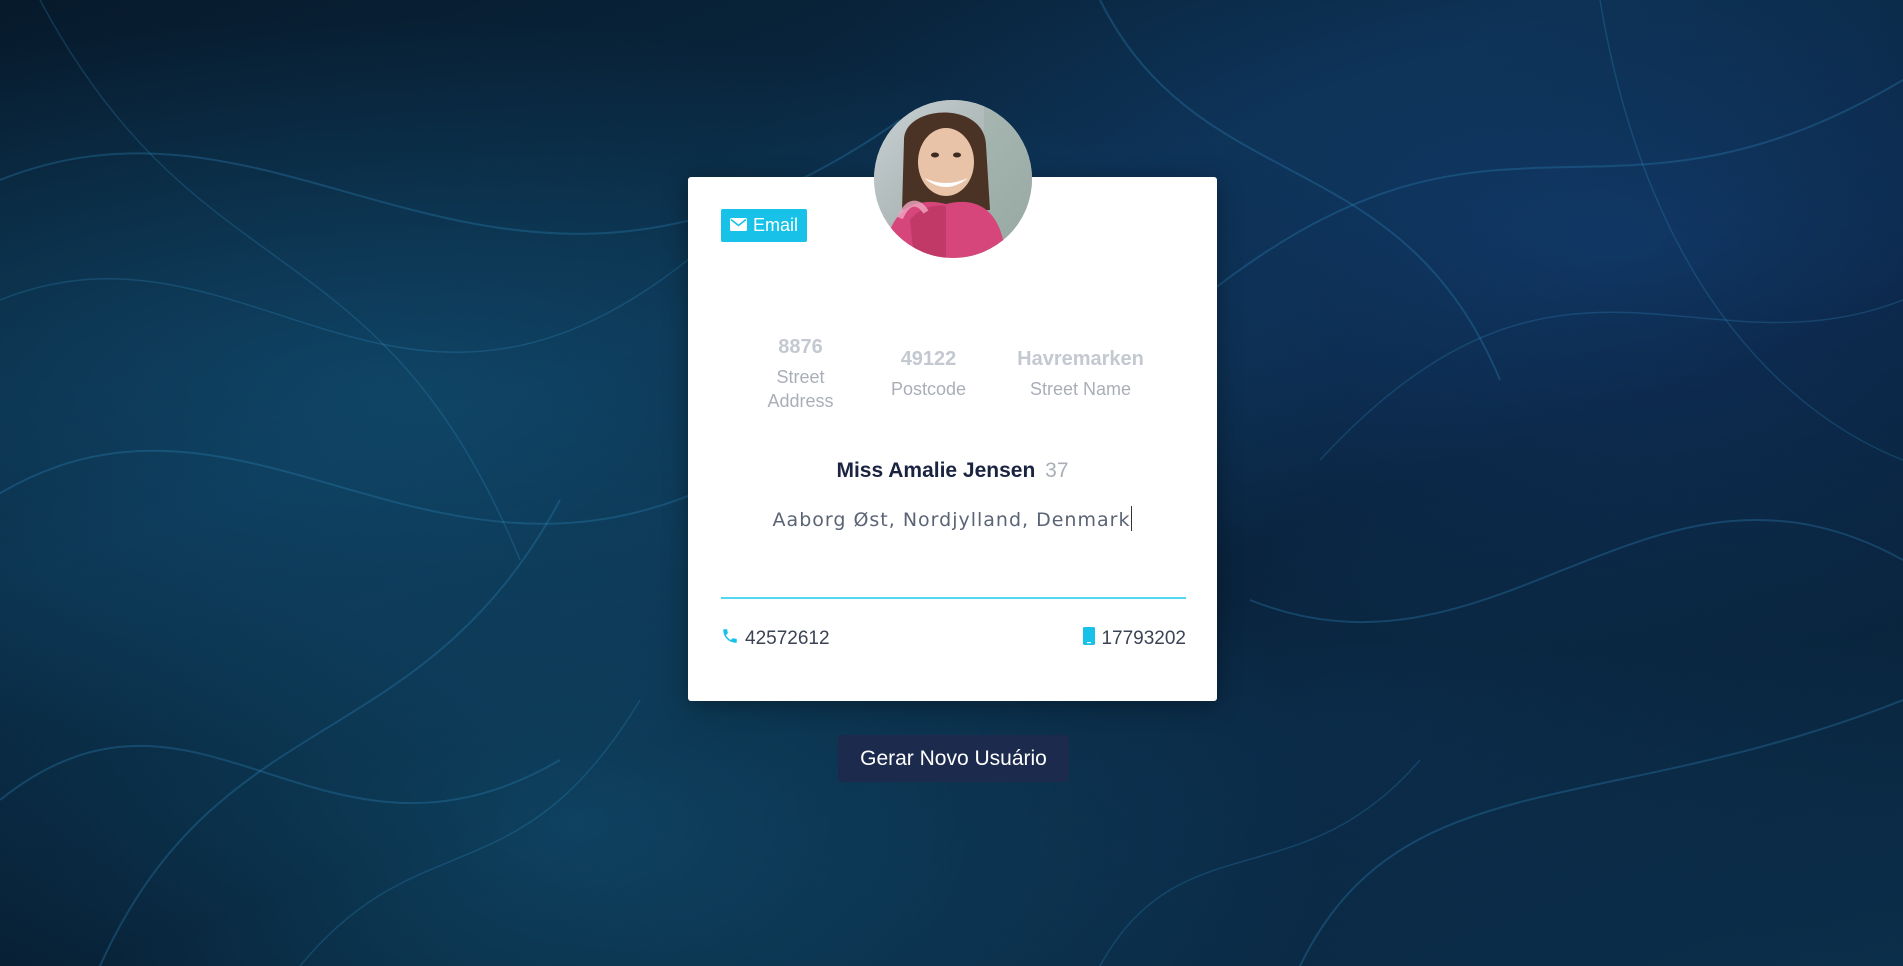 The width and height of the screenshot is (1903, 966). What do you see at coordinates (738, 225) in the screenshot?
I see `envelope-icon` at bounding box center [738, 225].